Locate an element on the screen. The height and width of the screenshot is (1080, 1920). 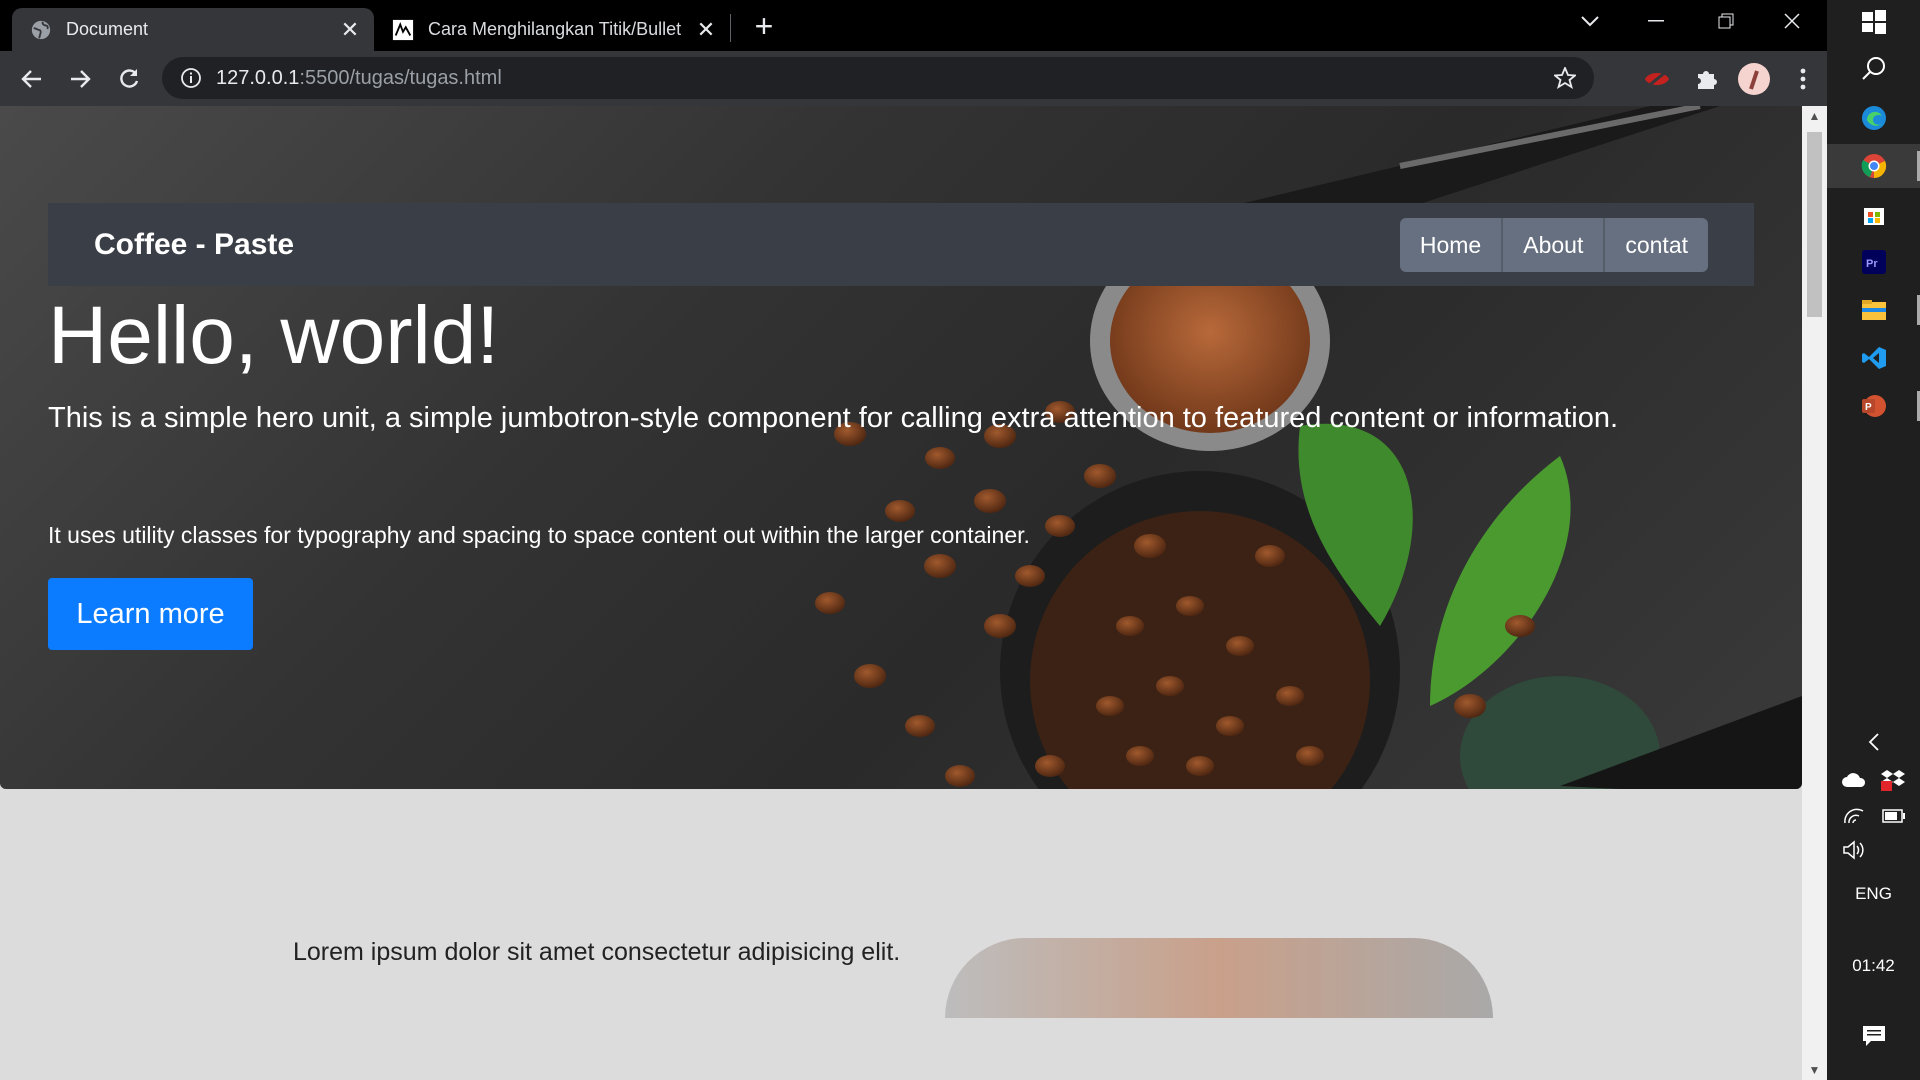
browser-menu-button is located at coordinates (1803, 79).